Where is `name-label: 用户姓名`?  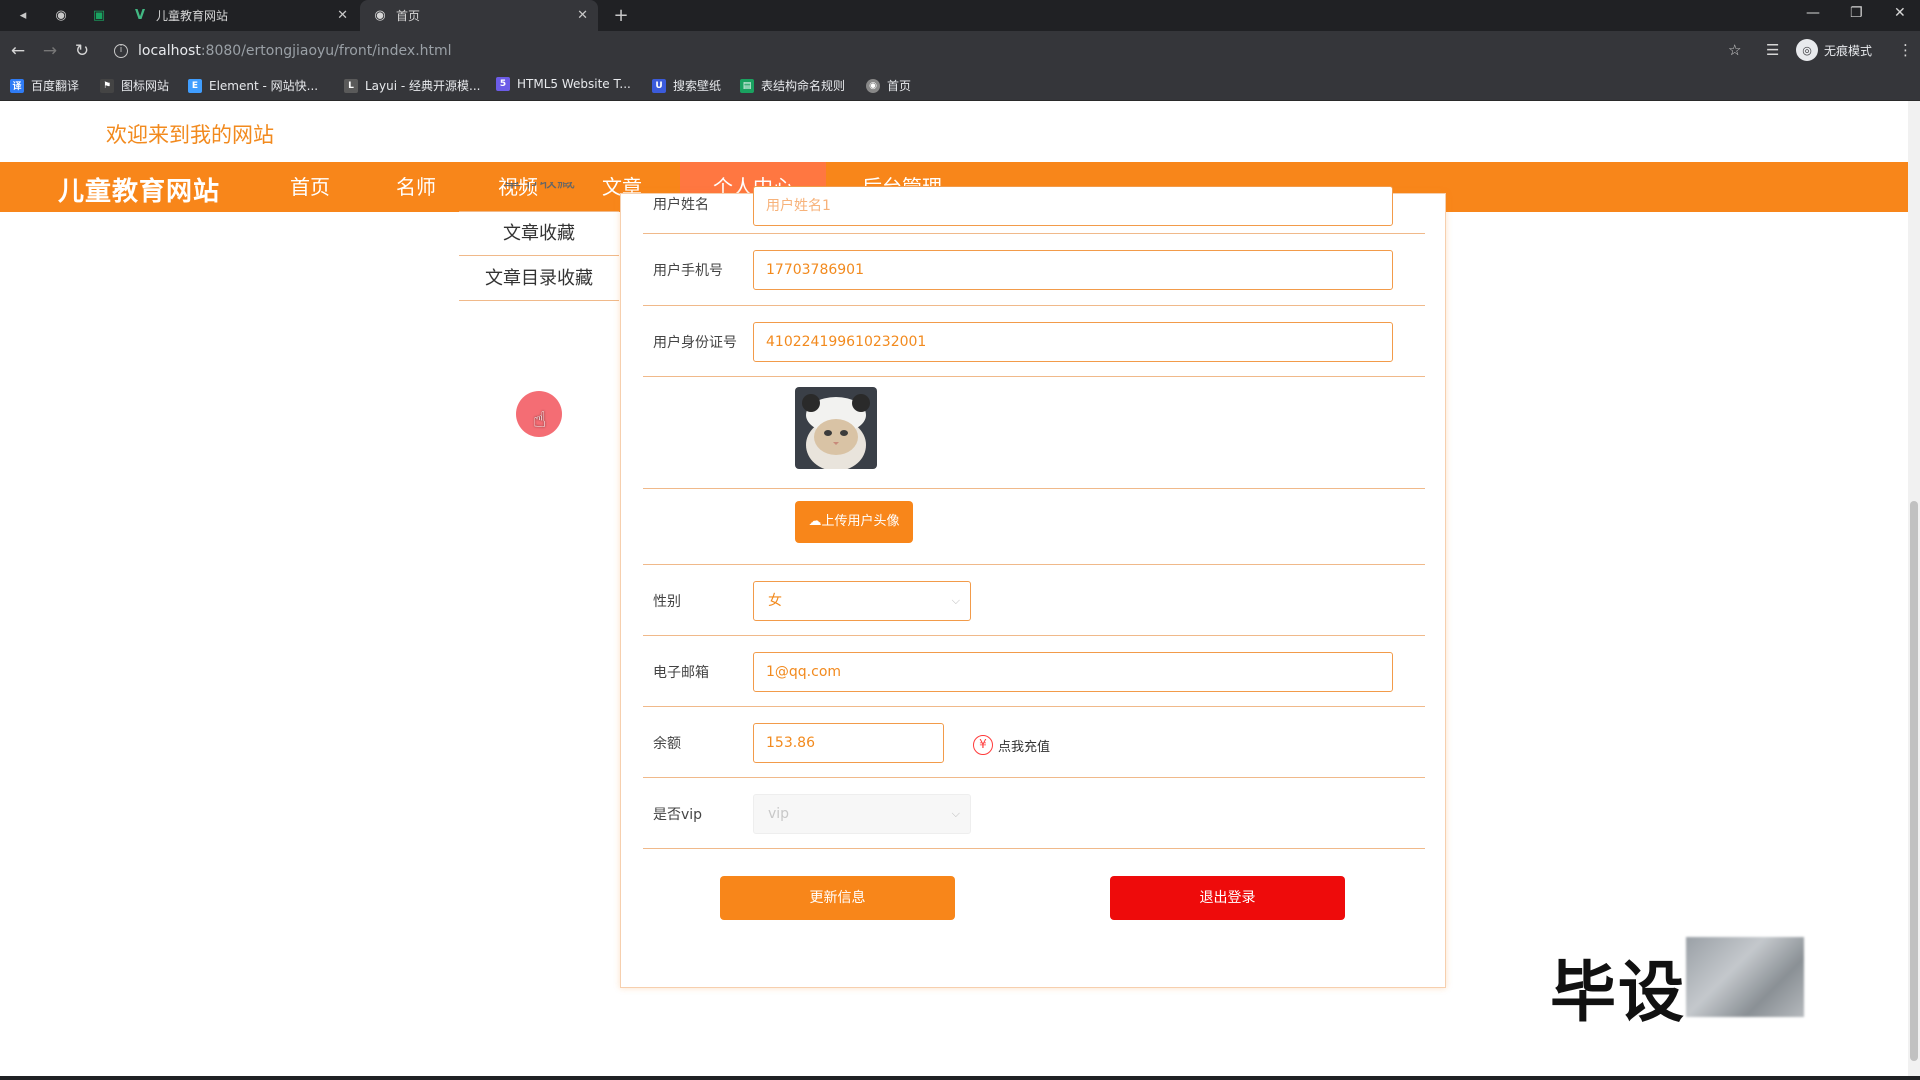 name-label: 用户姓名 is located at coordinates (681, 205).